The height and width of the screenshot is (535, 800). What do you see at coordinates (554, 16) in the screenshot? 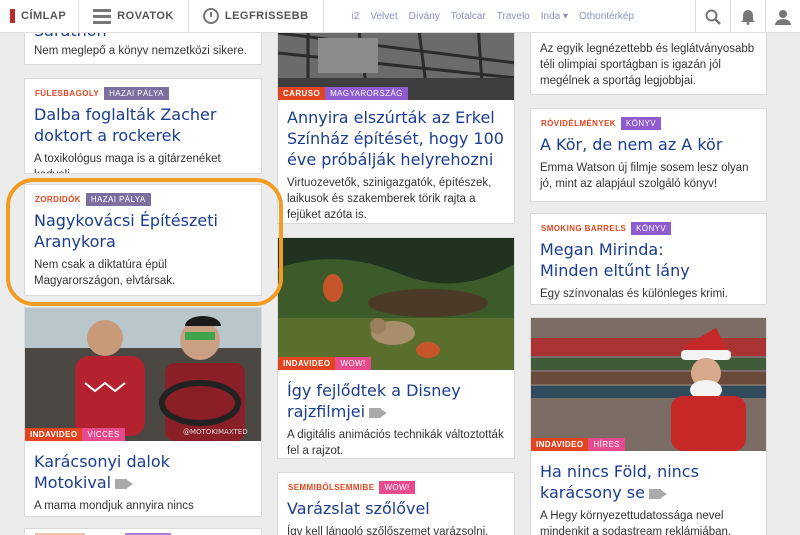
I see `nav-link-inda: Inda ▾` at bounding box center [554, 16].